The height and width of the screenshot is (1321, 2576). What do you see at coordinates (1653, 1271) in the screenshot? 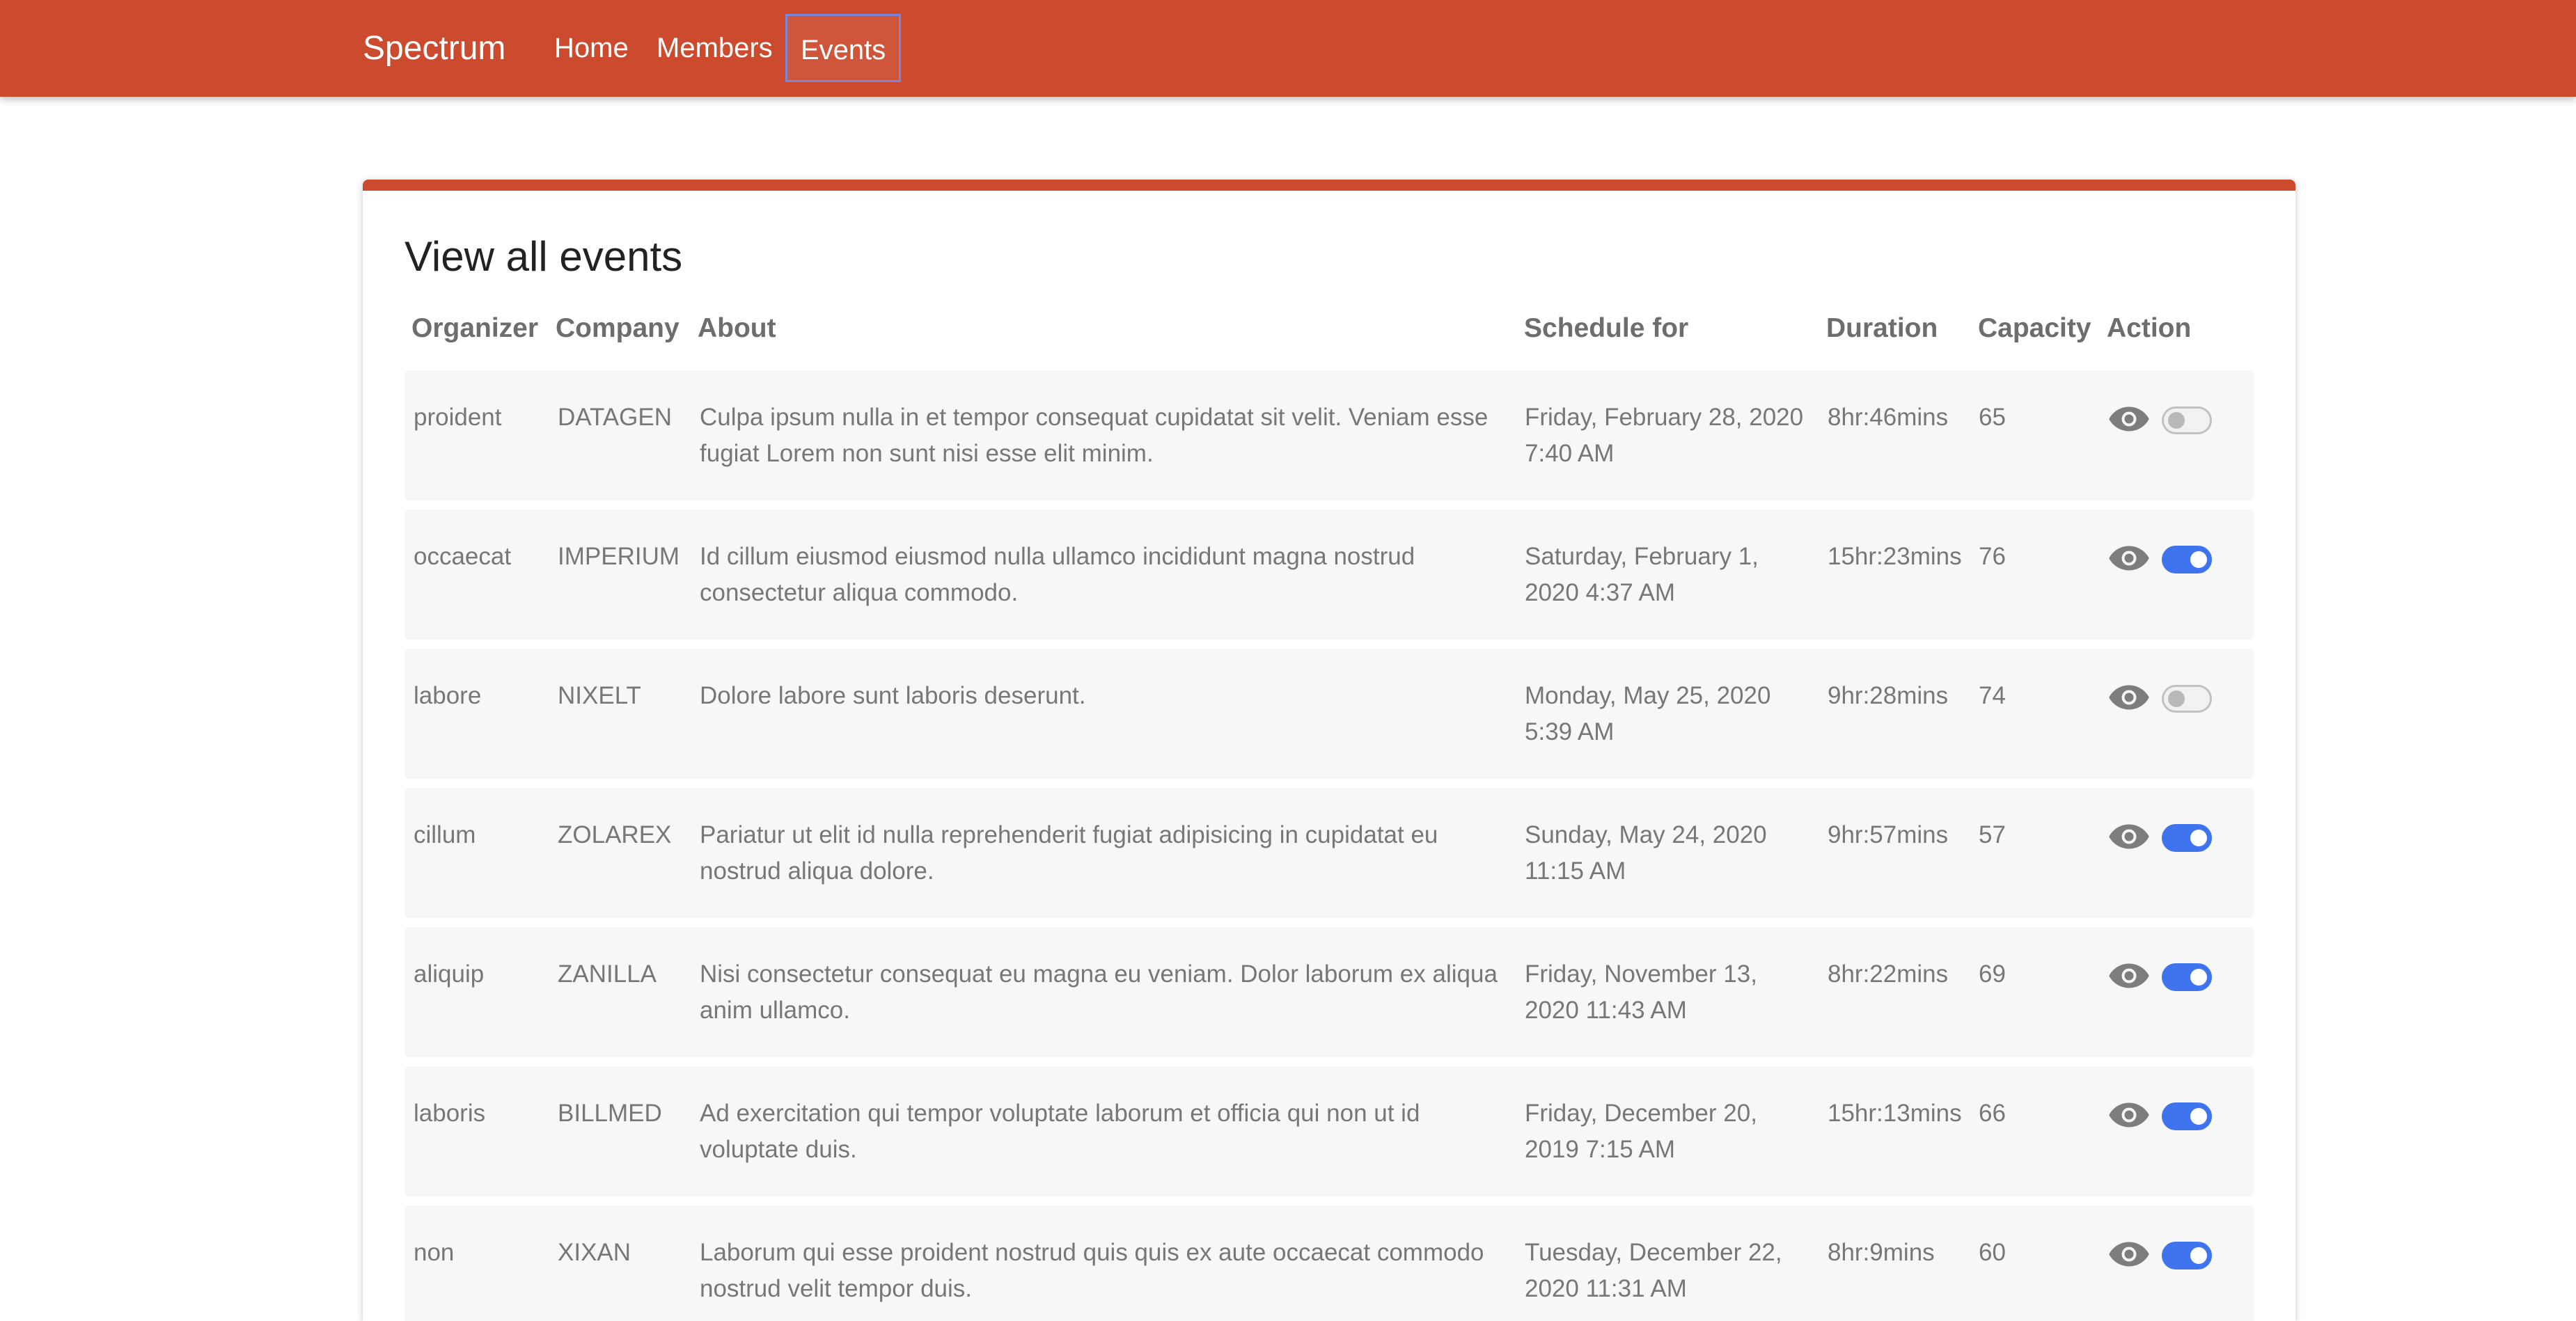
I see `cell-schedule: Tuesday, December 22, 2020 11:31 AM` at bounding box center [1653, 1271].